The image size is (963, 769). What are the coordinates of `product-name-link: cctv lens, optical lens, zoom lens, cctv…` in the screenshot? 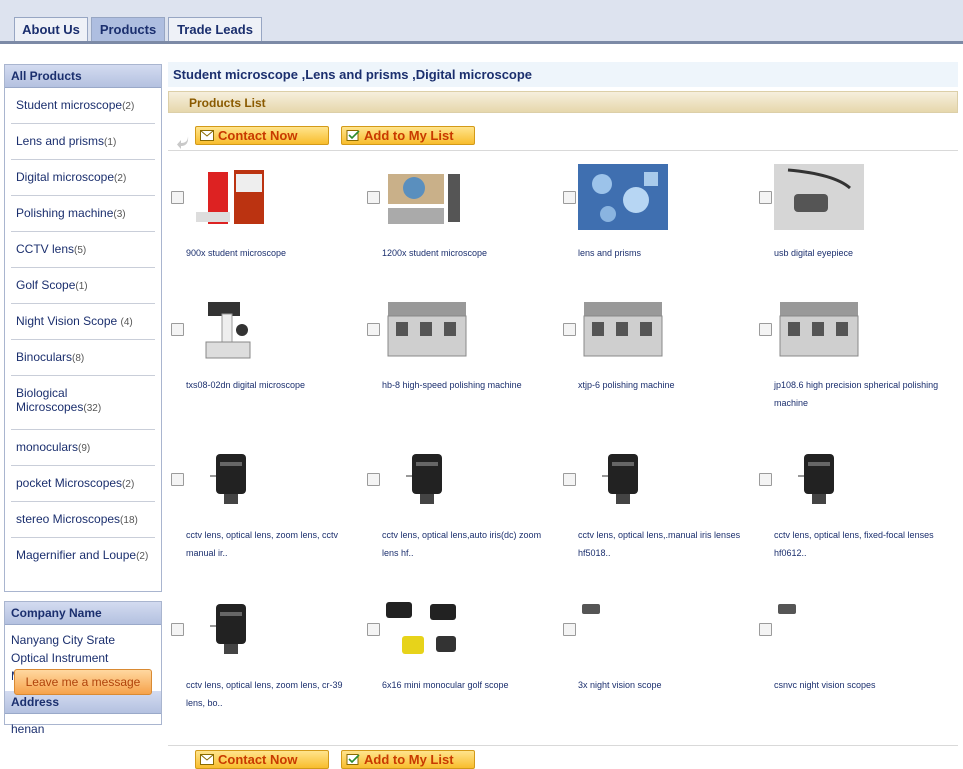 It's located at (272, 544).